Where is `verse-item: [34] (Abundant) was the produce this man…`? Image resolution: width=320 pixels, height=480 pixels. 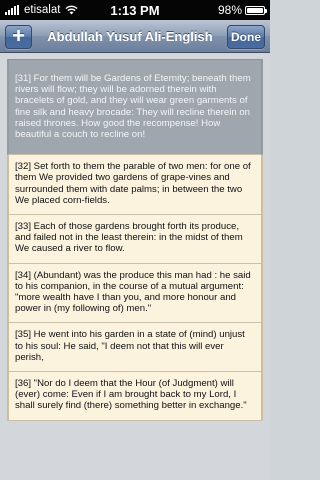
verse-item: [34] (Abundant) was the produce this man… is located at coordinates (135, 293).